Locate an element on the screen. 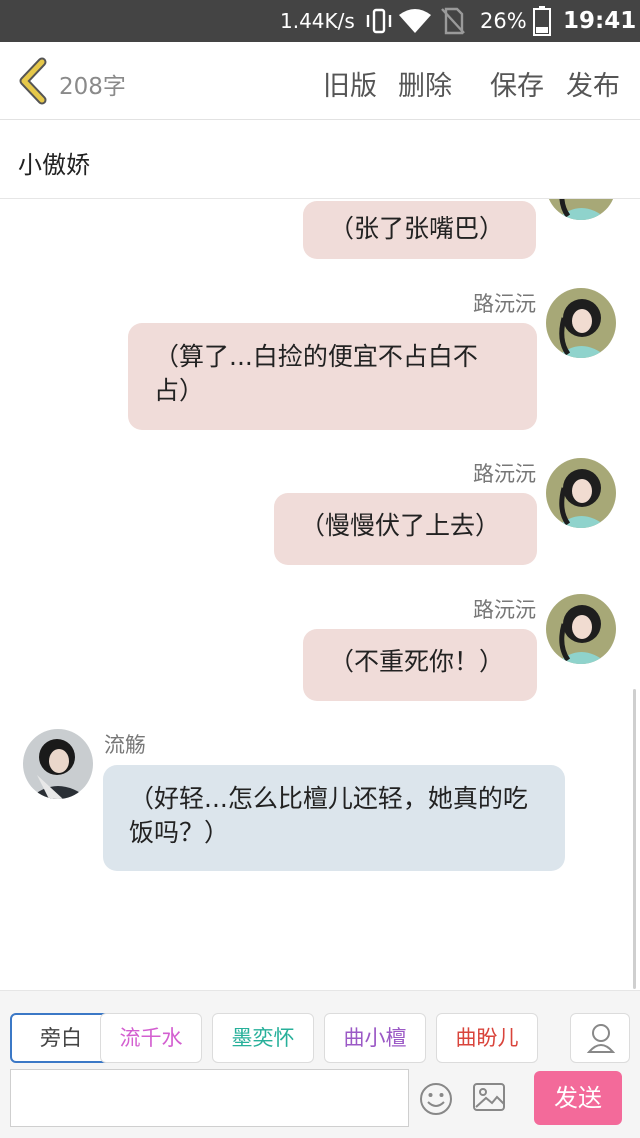  clock: 19:41 is located at coordinates (600, 21).